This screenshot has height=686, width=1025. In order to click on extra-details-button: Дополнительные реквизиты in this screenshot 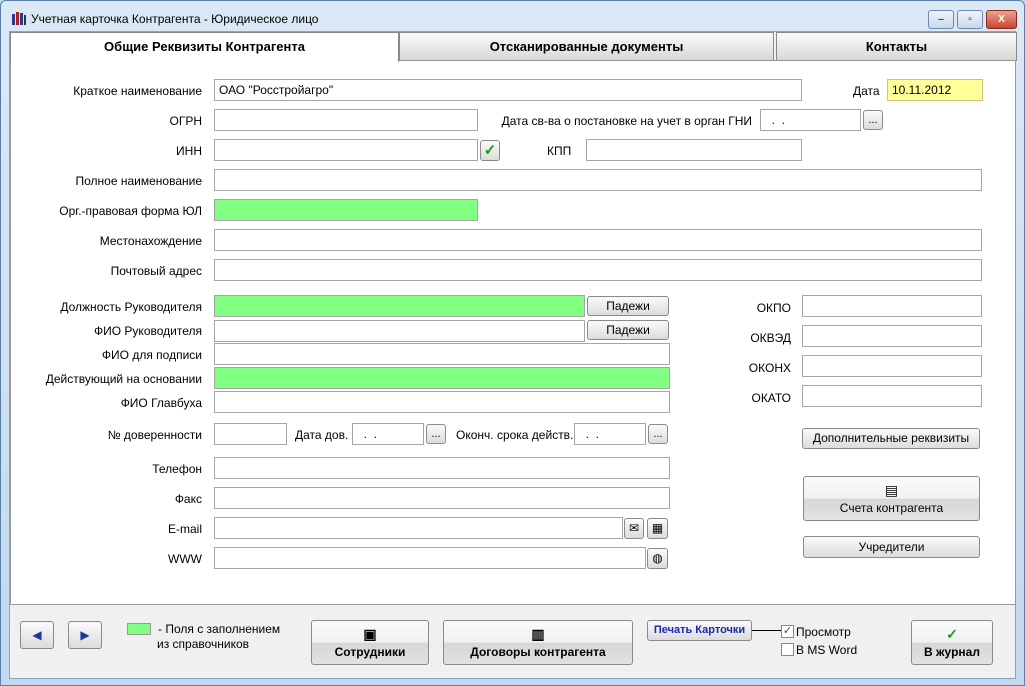, I will do `click(891, 438)`.